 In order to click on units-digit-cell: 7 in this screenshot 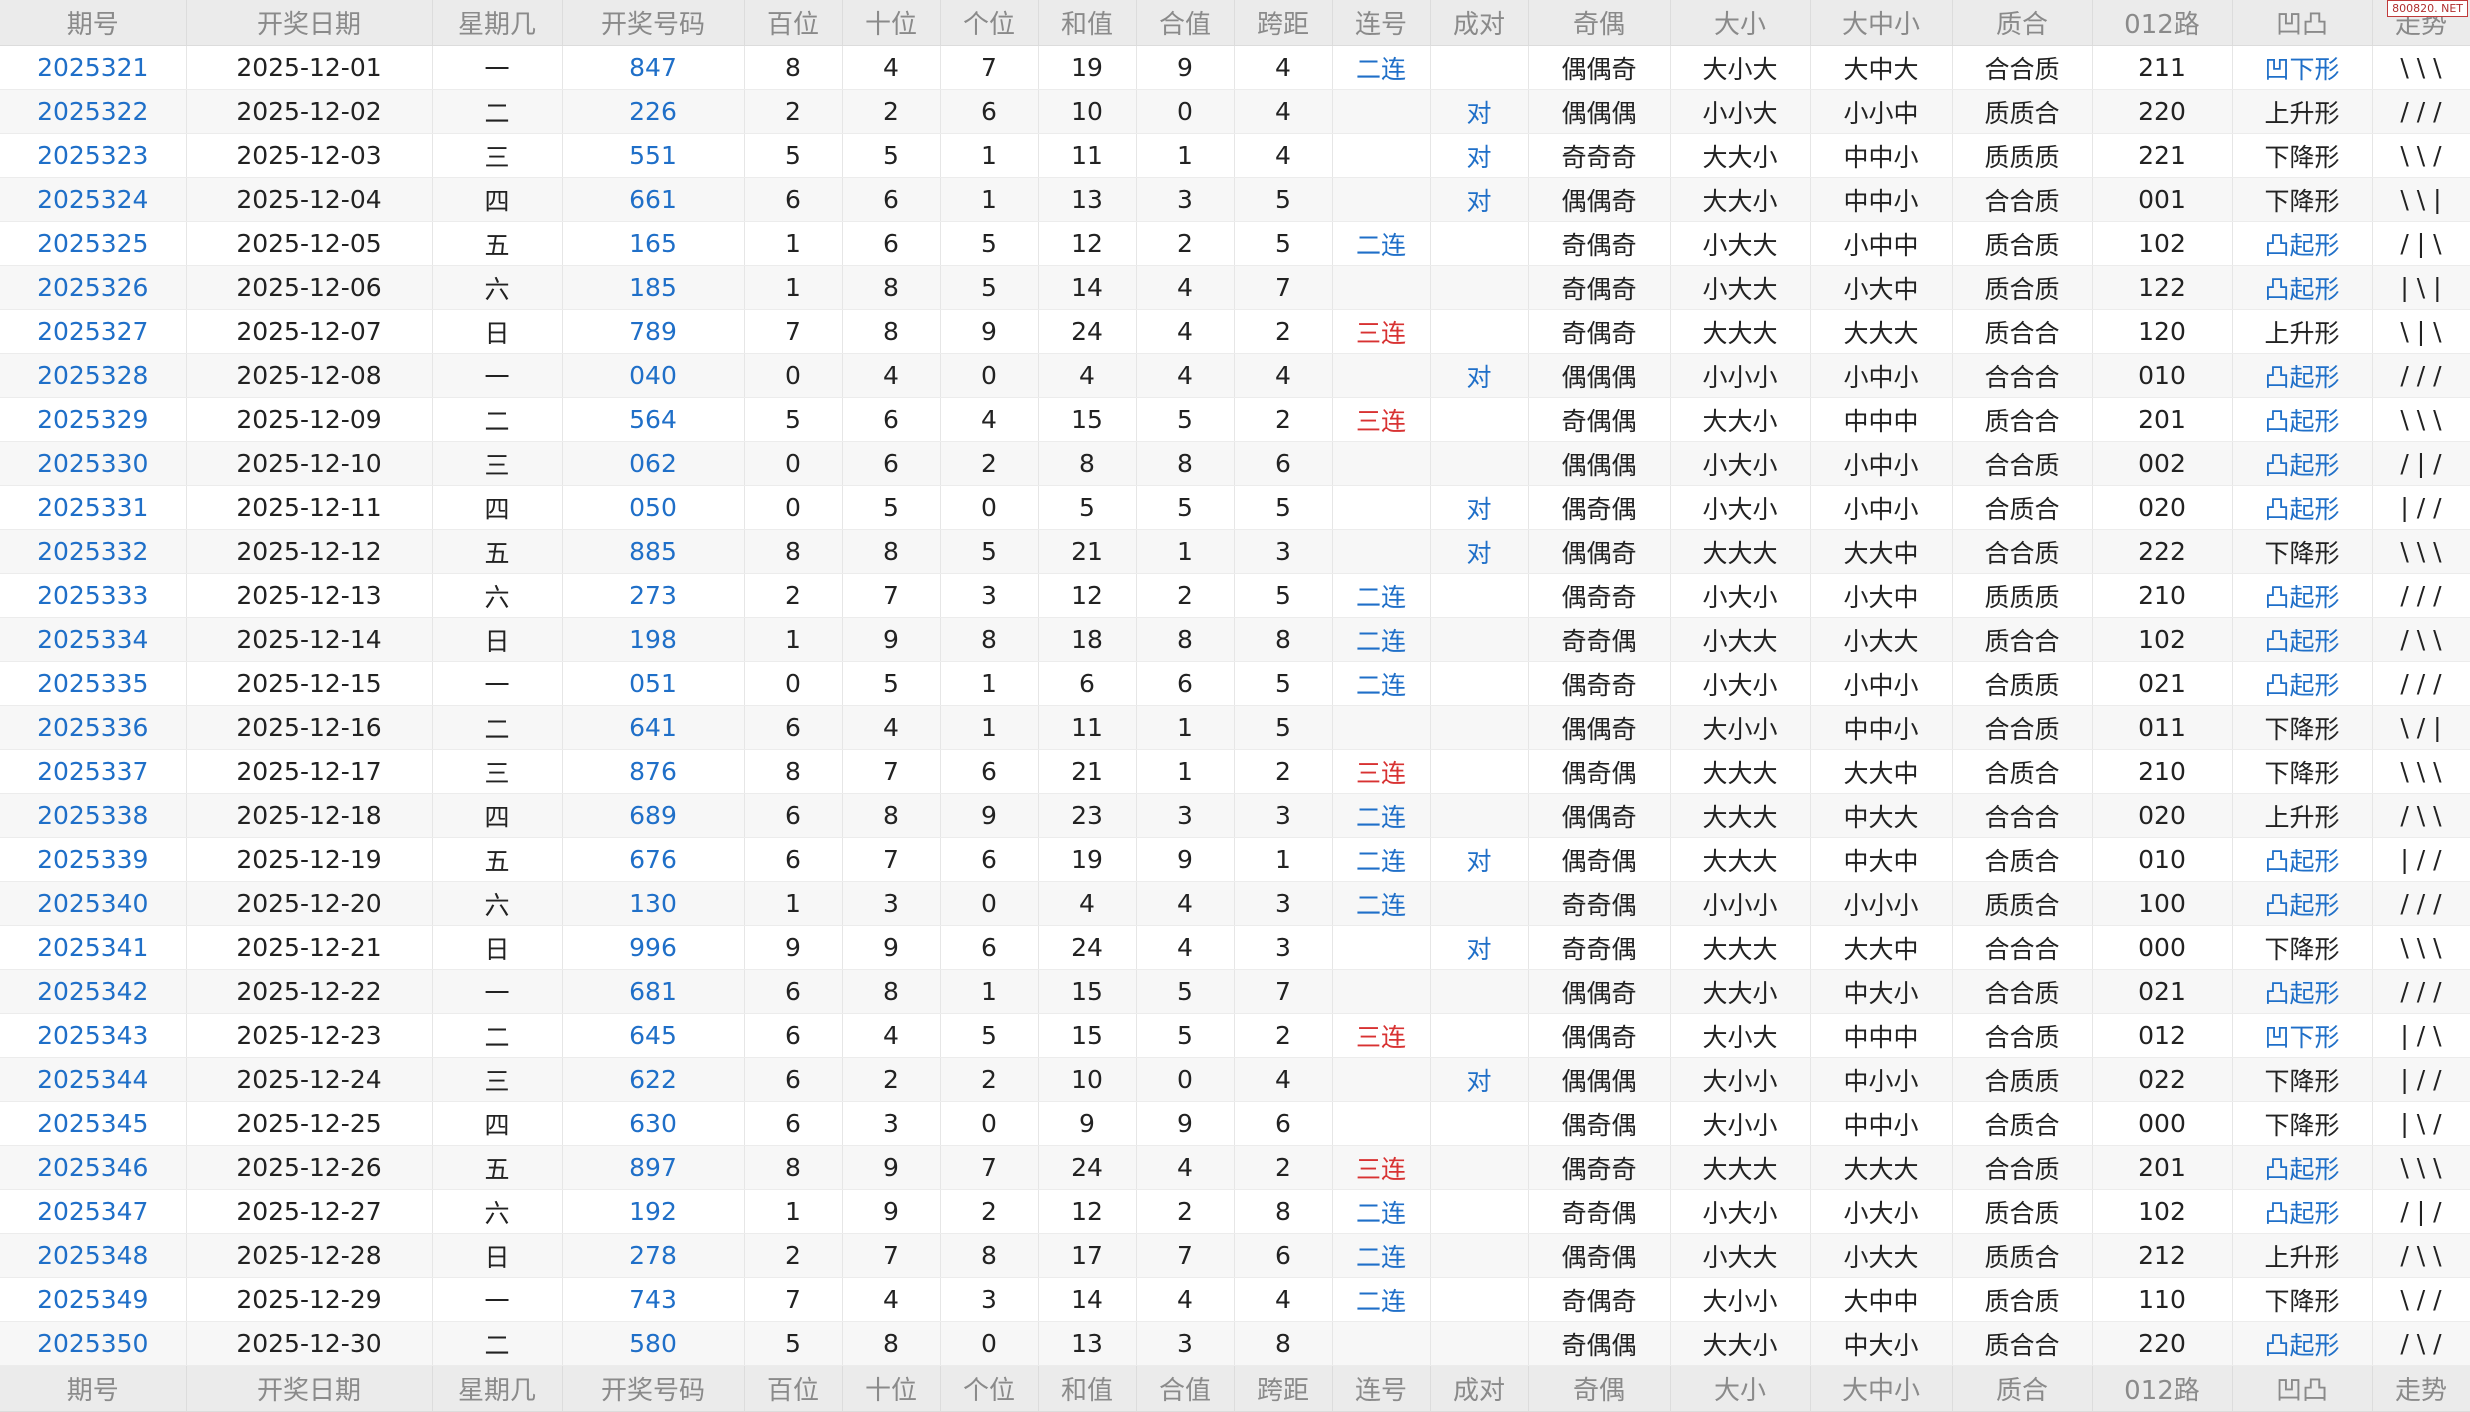, I will do `click(989, 1167)`.